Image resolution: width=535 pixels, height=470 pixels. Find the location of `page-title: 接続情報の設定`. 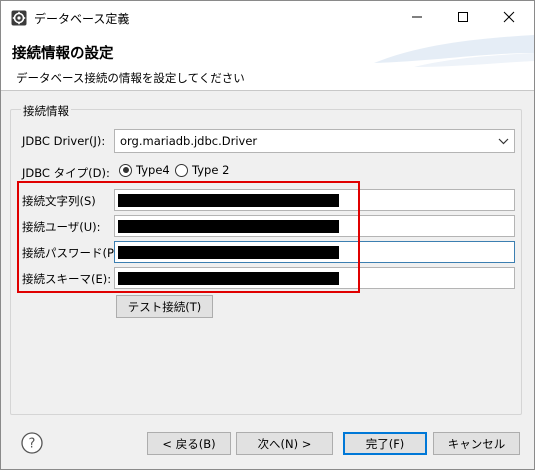

page-title: 接続情報の設定 is located at coordinates (63, 54).